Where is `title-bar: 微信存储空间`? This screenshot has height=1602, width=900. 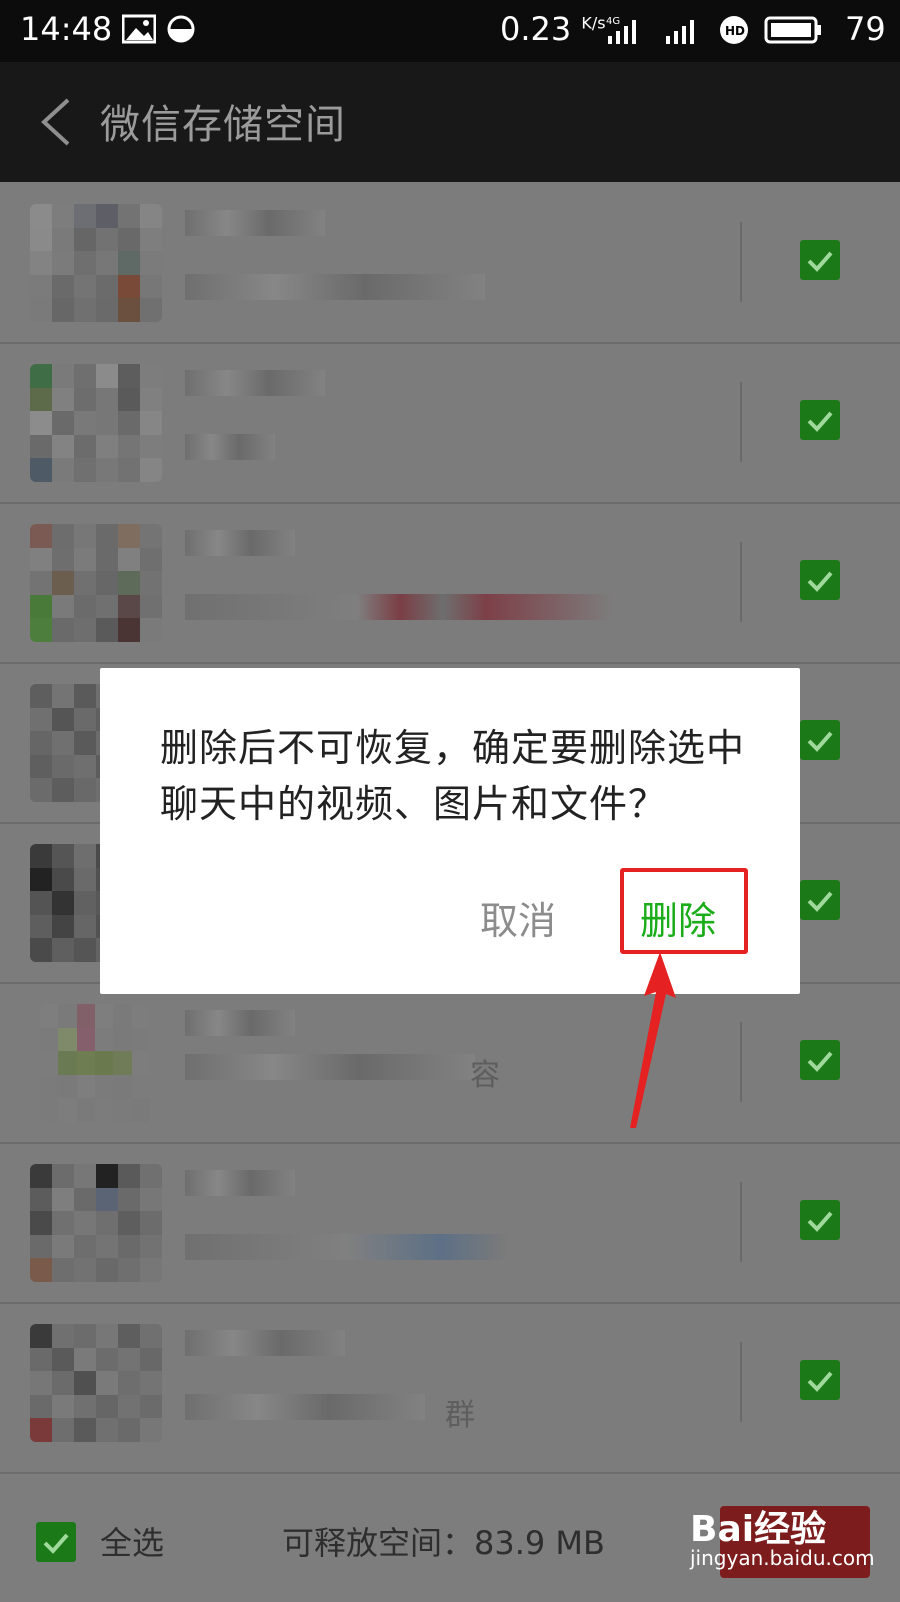 title-bar: 微信存储空间 is located at coordinates (450, 122).